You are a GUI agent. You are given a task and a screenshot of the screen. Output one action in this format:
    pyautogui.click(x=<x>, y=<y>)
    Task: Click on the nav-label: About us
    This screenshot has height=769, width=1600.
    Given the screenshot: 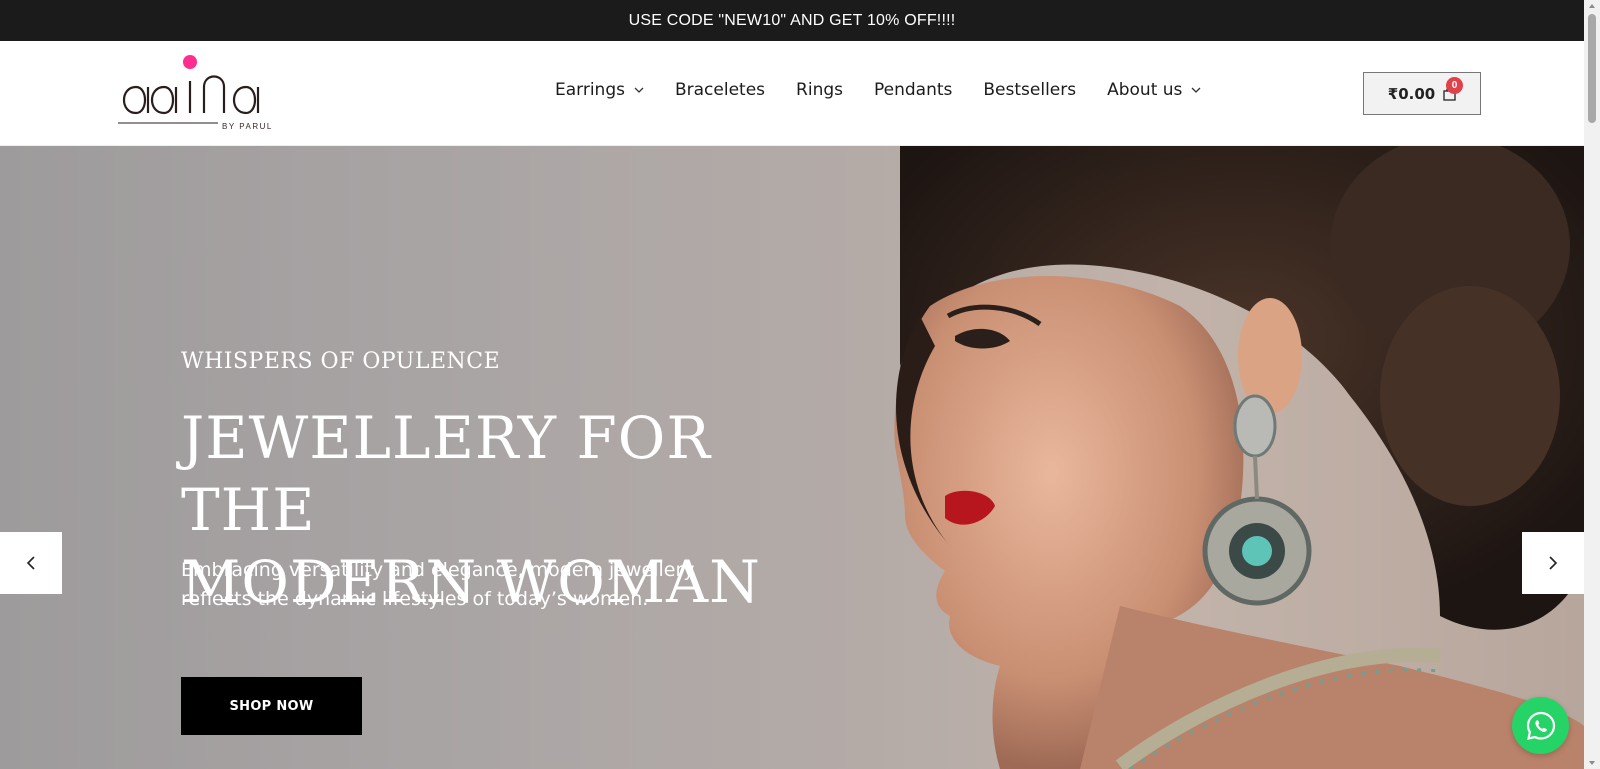 What is the action you would take?
    pyautogui.click(x=1145, y=90)
    